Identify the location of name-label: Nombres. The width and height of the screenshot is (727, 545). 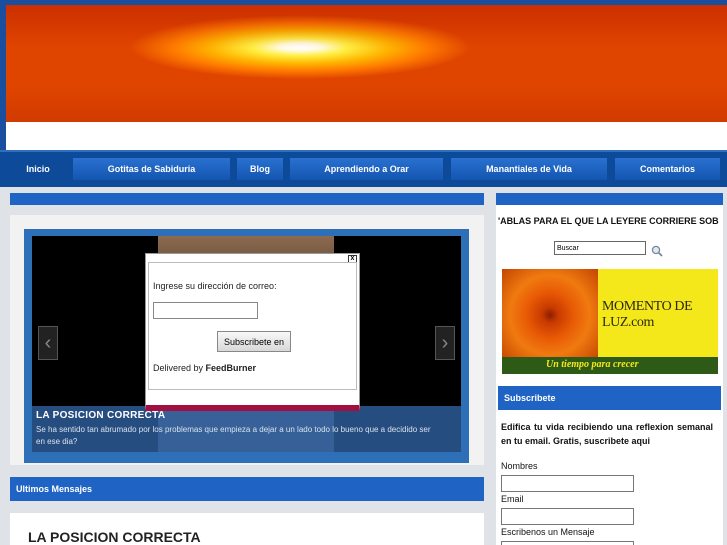
(519, 466).